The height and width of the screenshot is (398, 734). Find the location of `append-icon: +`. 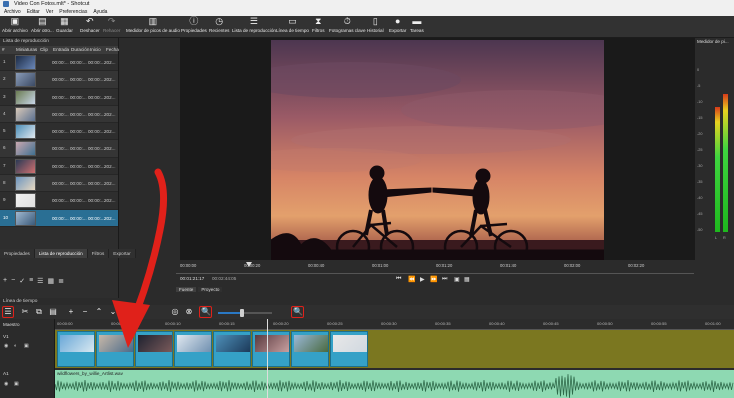

append-icon: + is located at coordinates (71, 312).